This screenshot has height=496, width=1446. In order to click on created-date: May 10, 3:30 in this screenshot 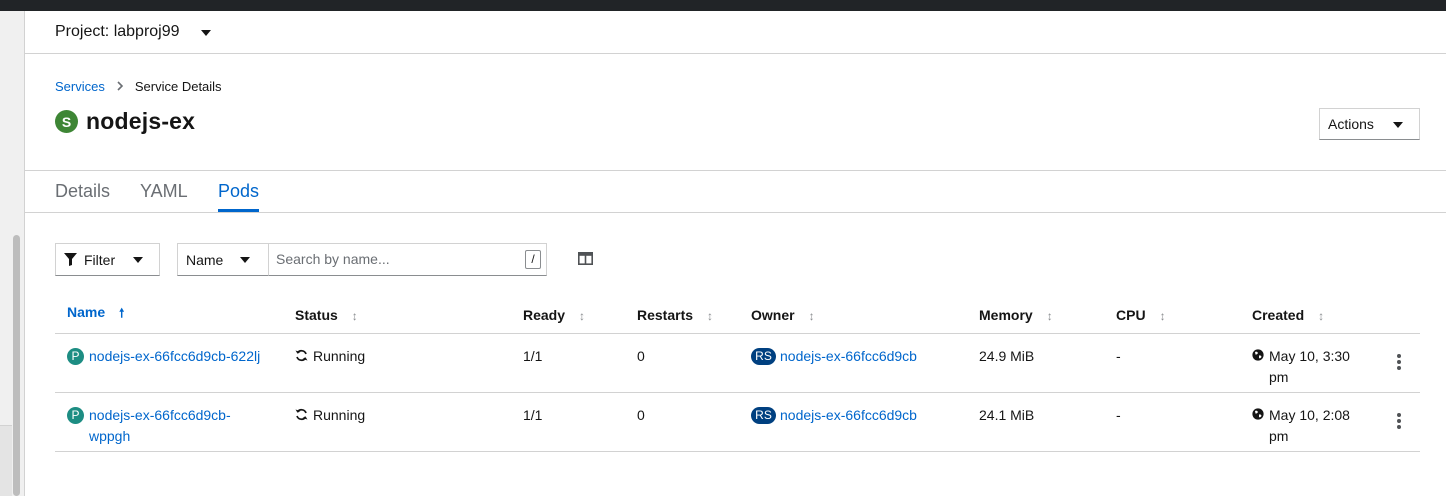, I will do `click(1309, 355)`.